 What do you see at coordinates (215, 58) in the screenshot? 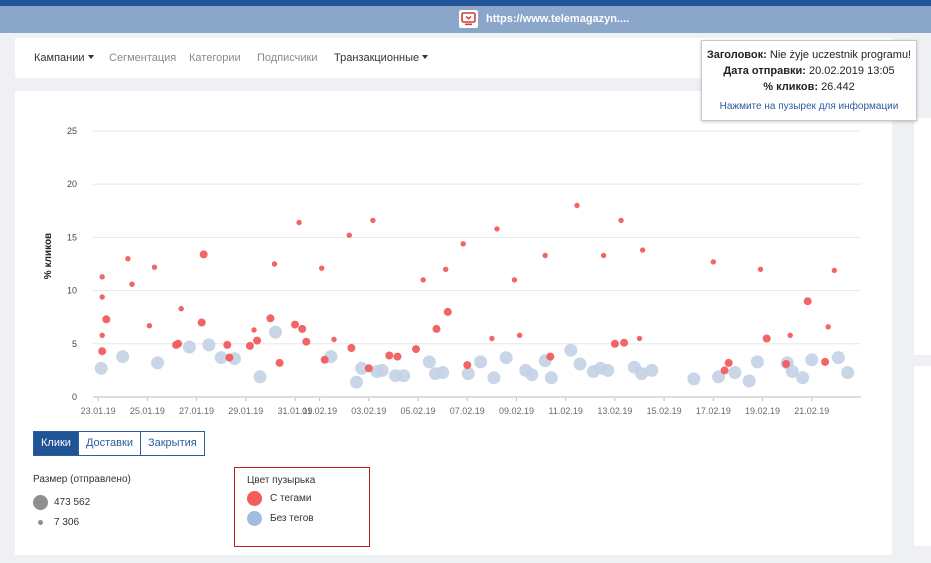
I see `nav-item-categories: Категории` at bounding box center [215, 58].